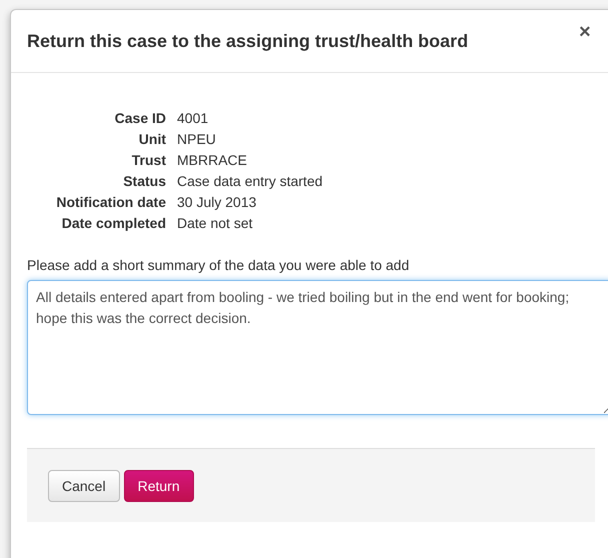 This screenshot has height=558, width=608. What do you see at coordinates (212, 160) in the screenshot?
I see `detail-value: MBRRACE` at bounding box center [212, 160].